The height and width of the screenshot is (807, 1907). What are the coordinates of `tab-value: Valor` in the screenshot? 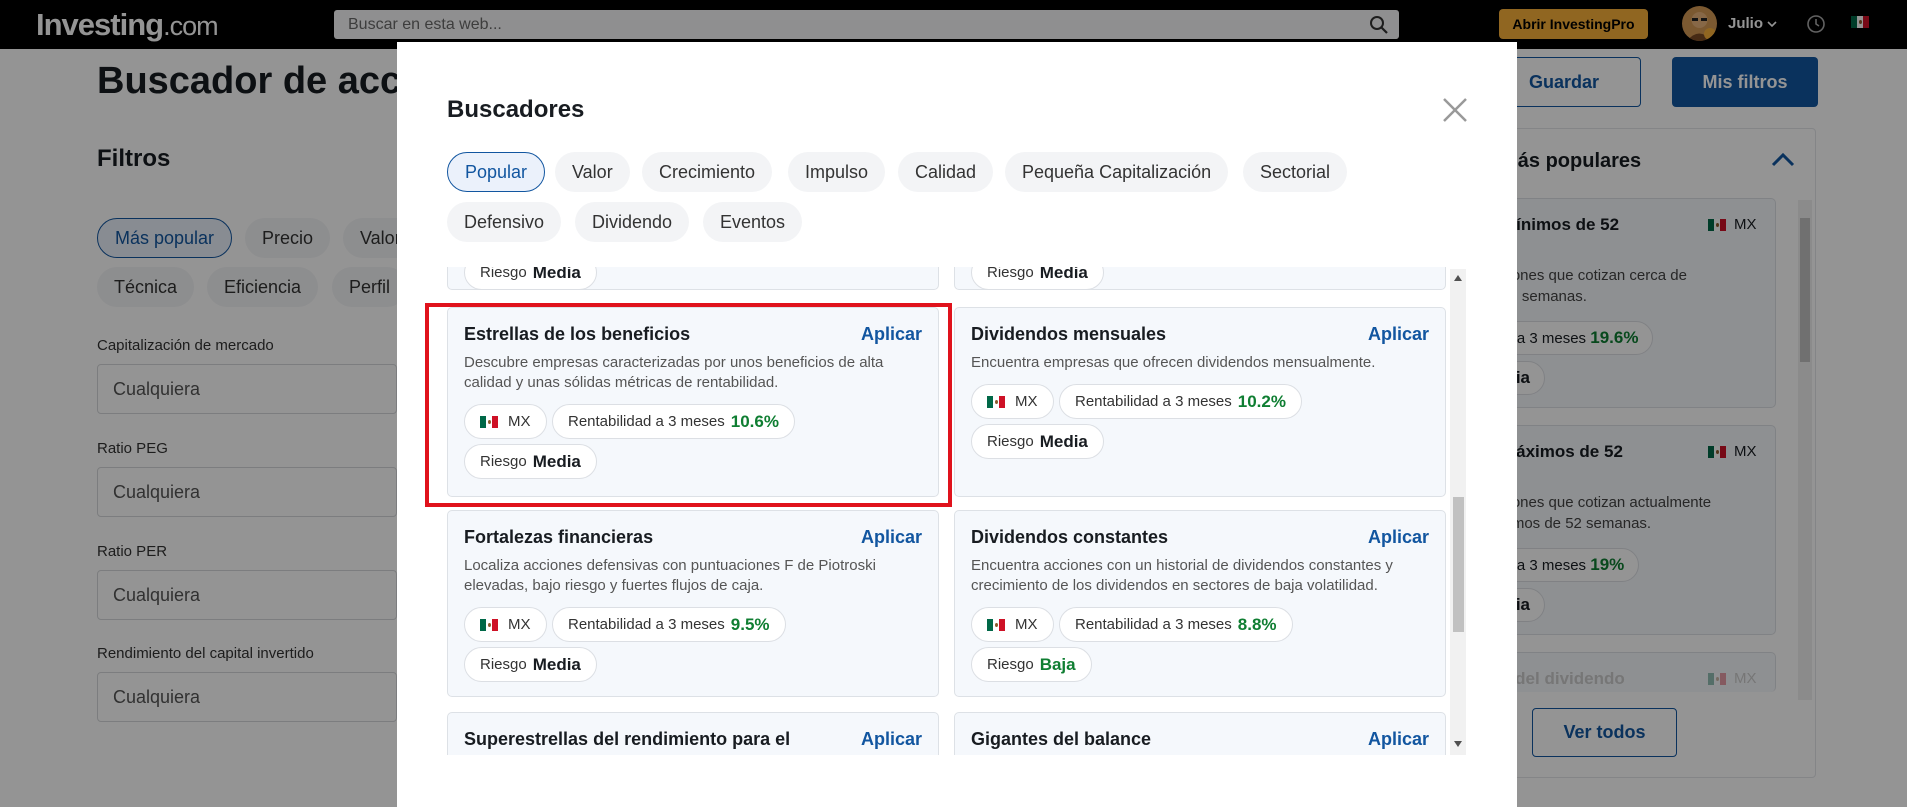 It's located at (592, 172).